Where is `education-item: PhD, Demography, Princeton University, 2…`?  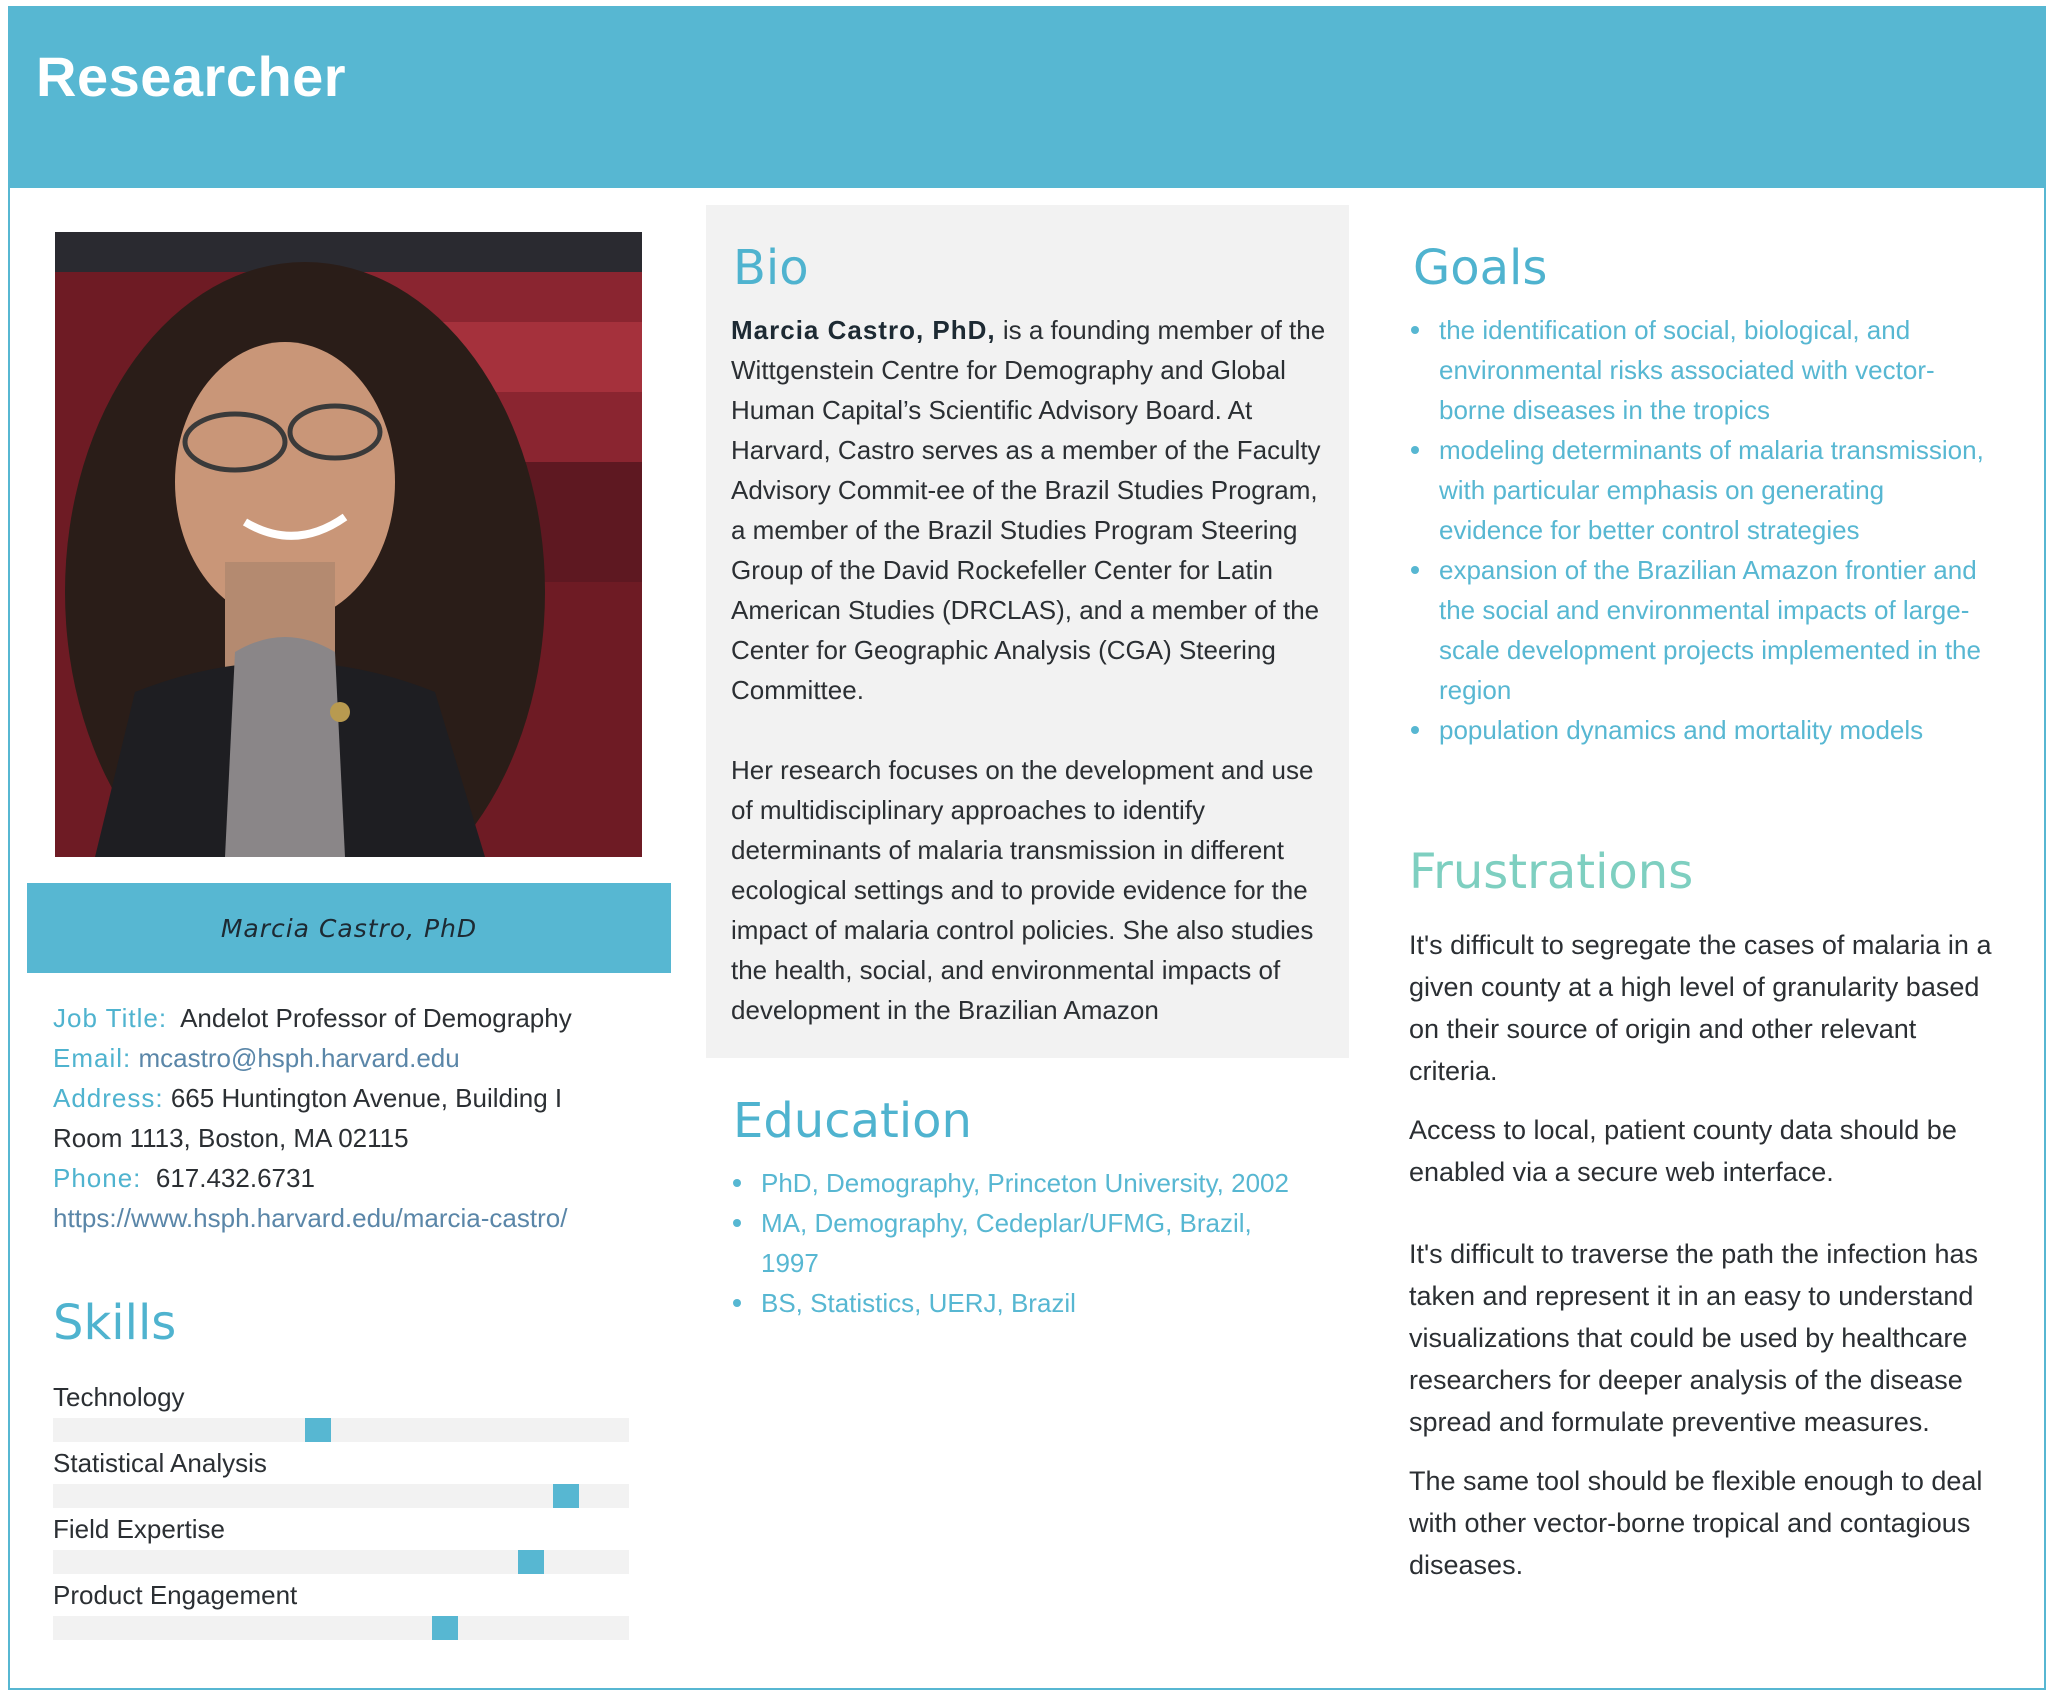 education-item: PhD, Demography, Princeton University, 2… is located at coordinates (1031, 1183).